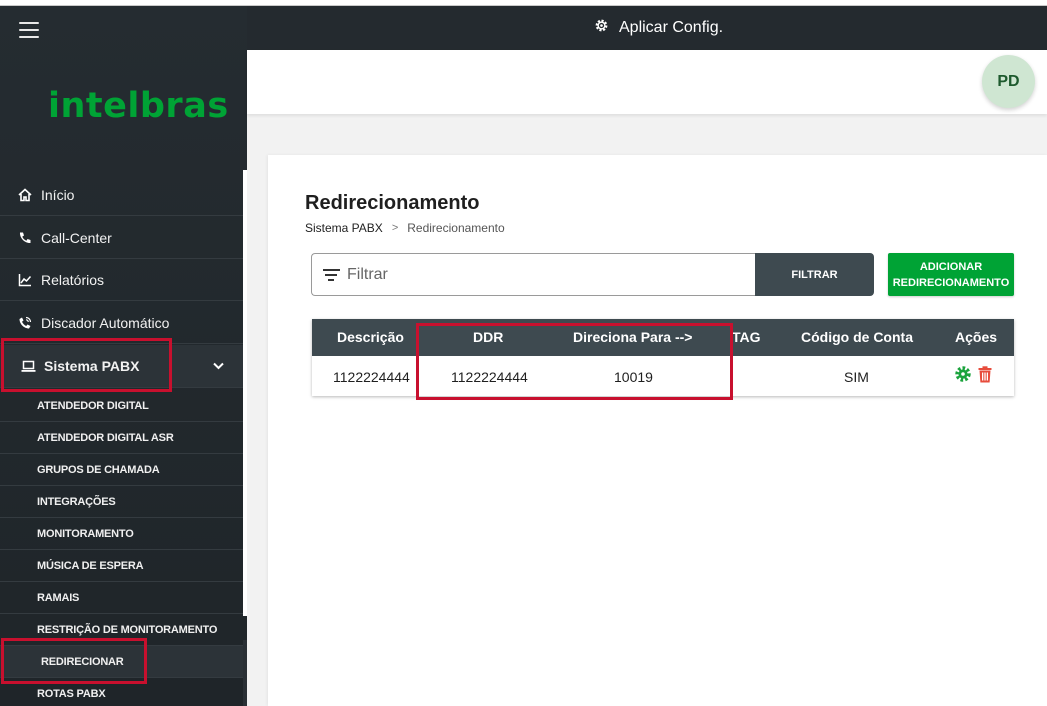 The height and width of the screenshot is (706, 1047). What do you see at coordinates (121, 534) in the screenshot?
I see `sidebar-subitem-monitoramento: MONITORAMENTO` at bounding box center [121, 534].